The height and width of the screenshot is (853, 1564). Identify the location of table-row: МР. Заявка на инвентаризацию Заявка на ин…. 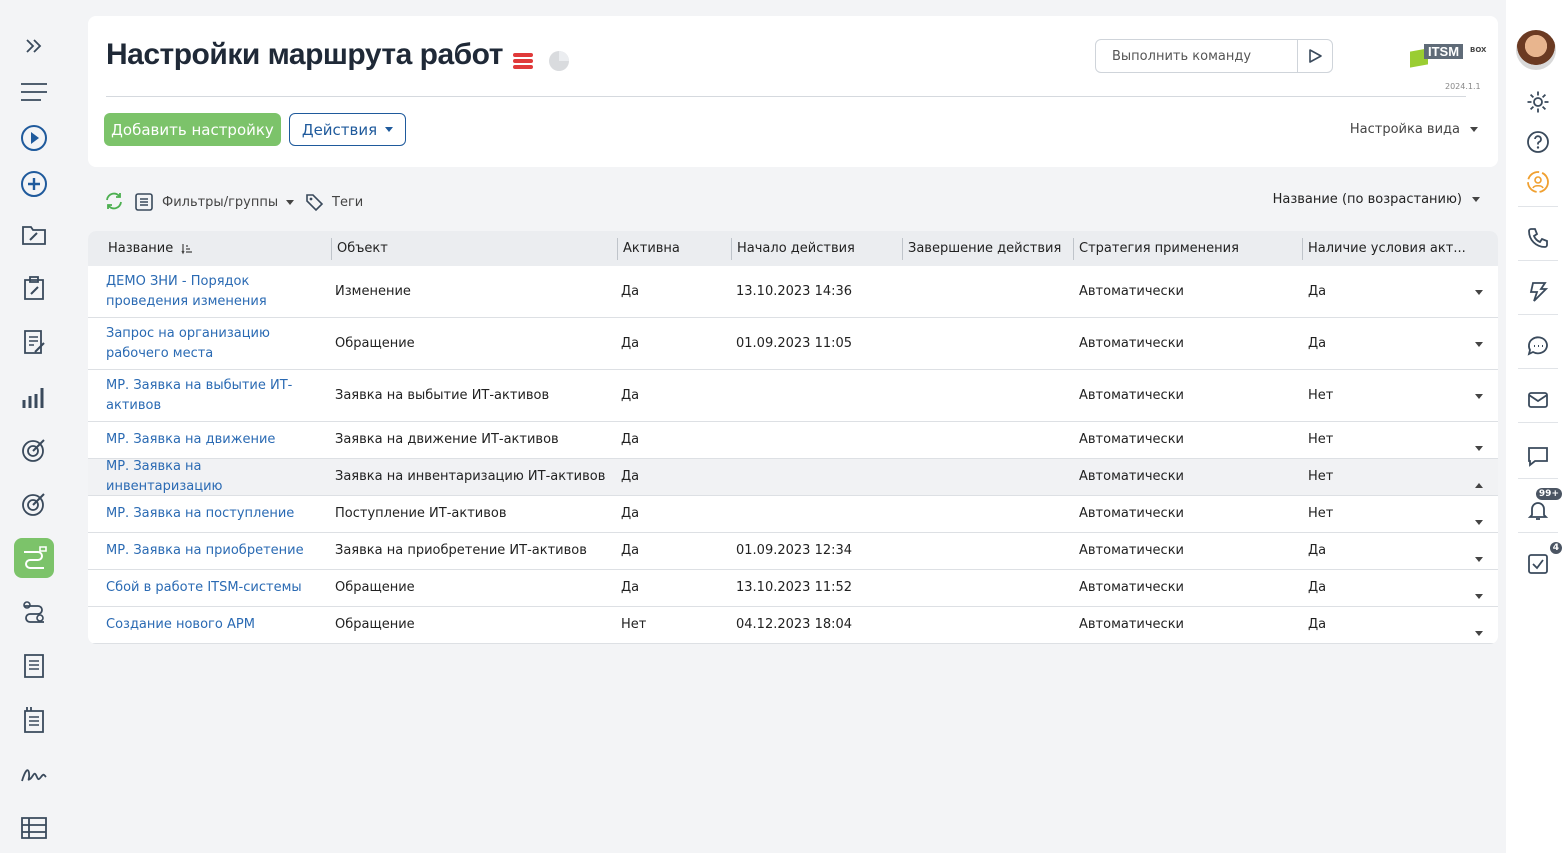
(793, 477).